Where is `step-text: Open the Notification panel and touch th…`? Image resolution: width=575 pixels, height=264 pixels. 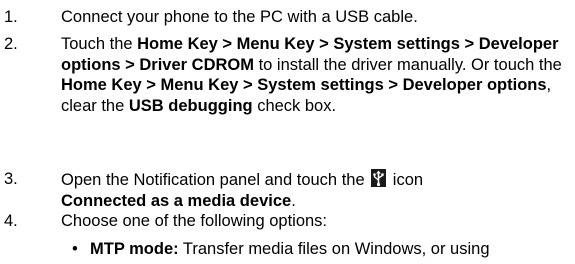 step-text: Open the Notification panel and touch th… is located at coordinates (316, 190).